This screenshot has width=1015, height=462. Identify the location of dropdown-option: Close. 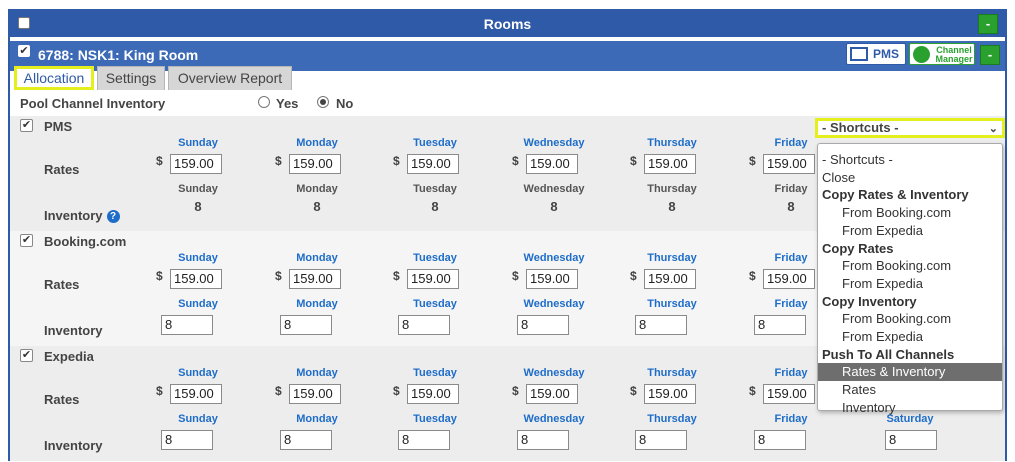
(910, 178).